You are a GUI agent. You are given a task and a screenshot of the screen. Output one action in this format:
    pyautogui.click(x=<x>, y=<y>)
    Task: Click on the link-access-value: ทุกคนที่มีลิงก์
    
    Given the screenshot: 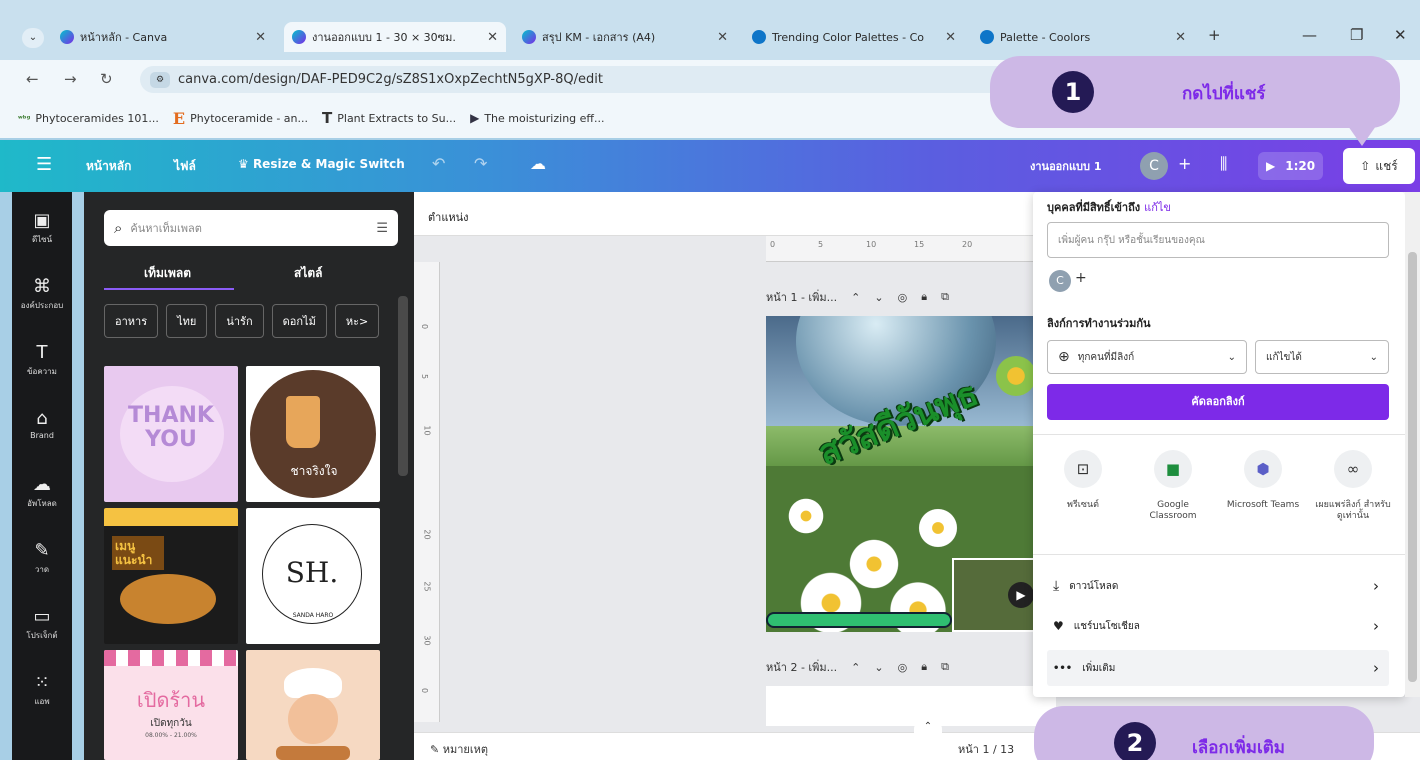 What is the action you would take?
    pyautogui.click(x=1106, y=357)
    